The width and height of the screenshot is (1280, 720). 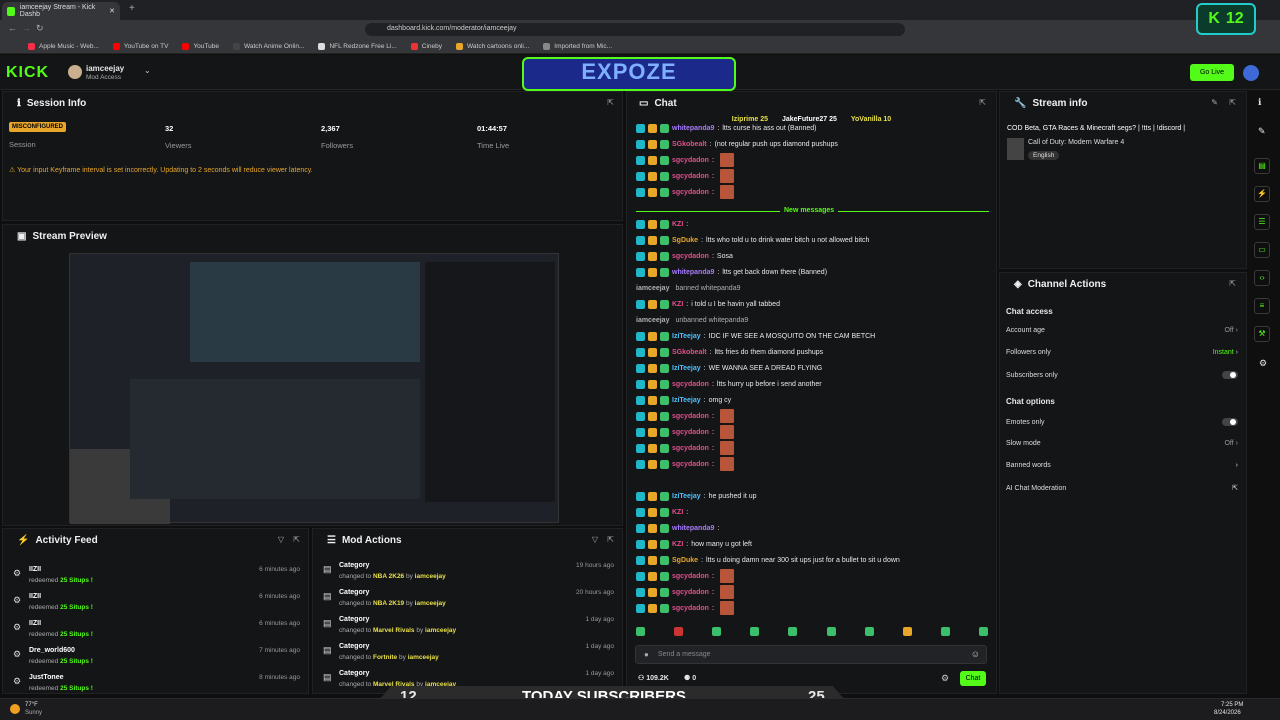 What do you see at coordinates (1263, 363) in the screenshot?
I see `rail-extra-icon: ⚙` at bounding box center [1263, 363].